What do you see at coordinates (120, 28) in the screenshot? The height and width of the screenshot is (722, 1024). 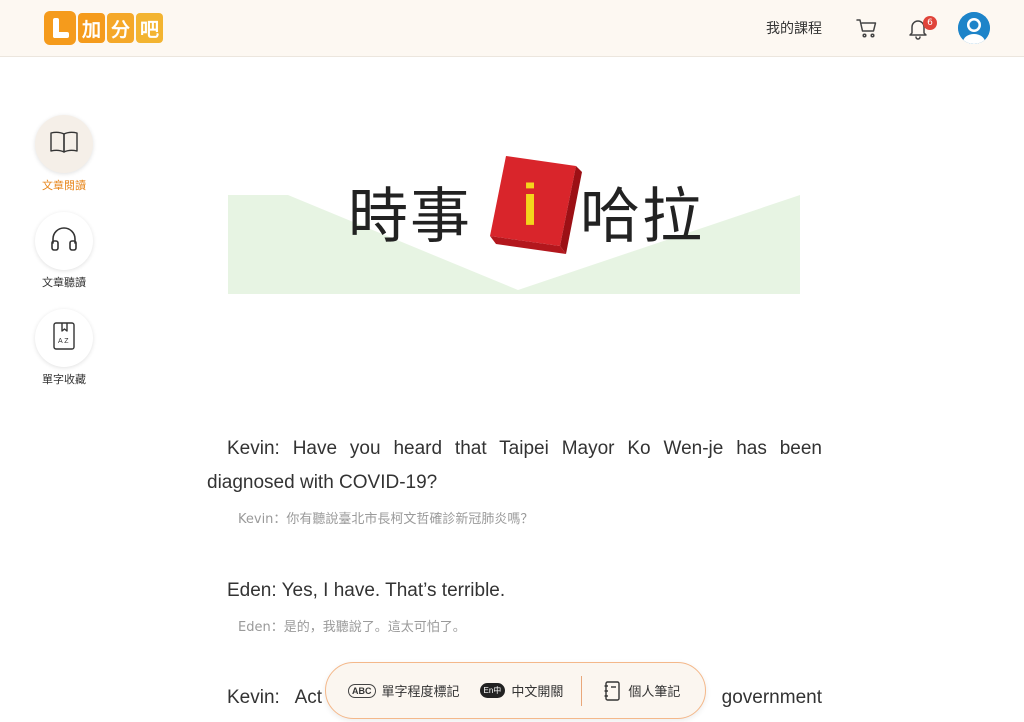 I see `logo-char-2: 分` at bounding box center [120, 28].